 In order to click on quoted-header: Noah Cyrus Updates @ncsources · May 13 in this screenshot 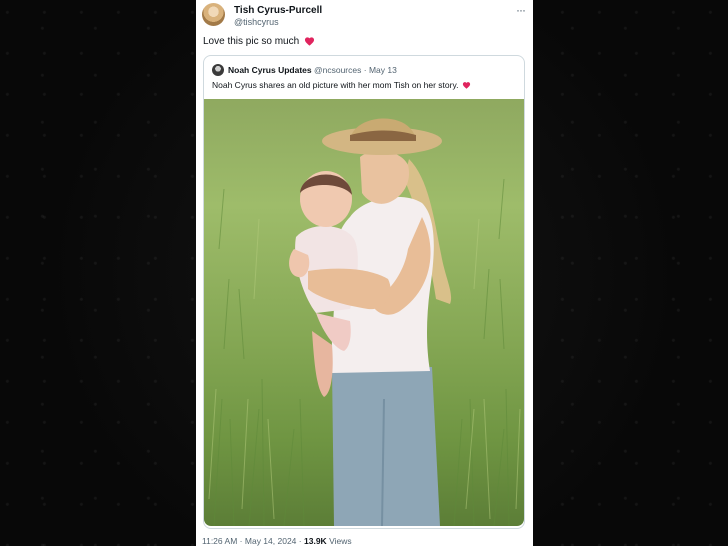, I will do `click(312, 70)`.